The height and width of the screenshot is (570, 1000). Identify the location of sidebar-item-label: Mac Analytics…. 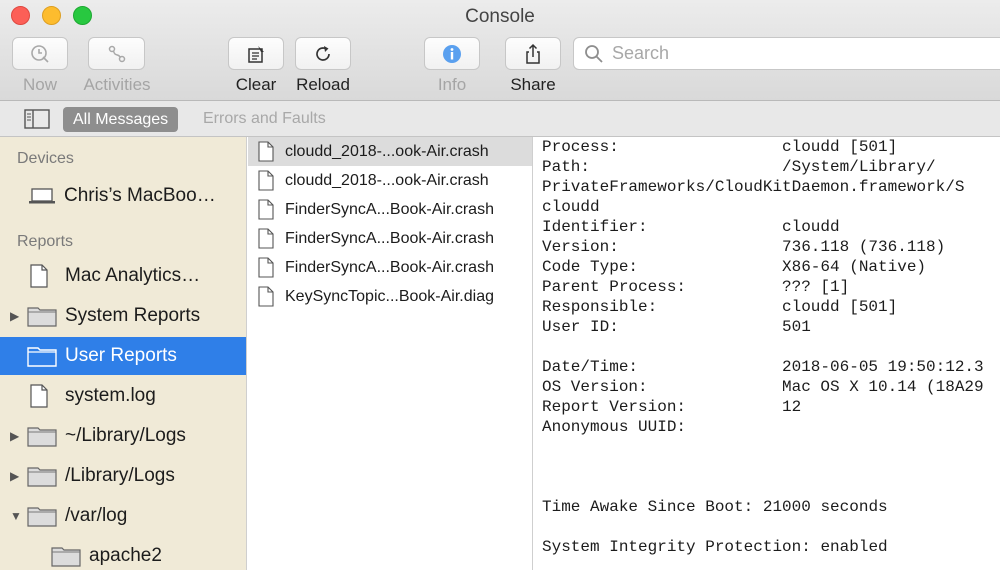
(133, 275).